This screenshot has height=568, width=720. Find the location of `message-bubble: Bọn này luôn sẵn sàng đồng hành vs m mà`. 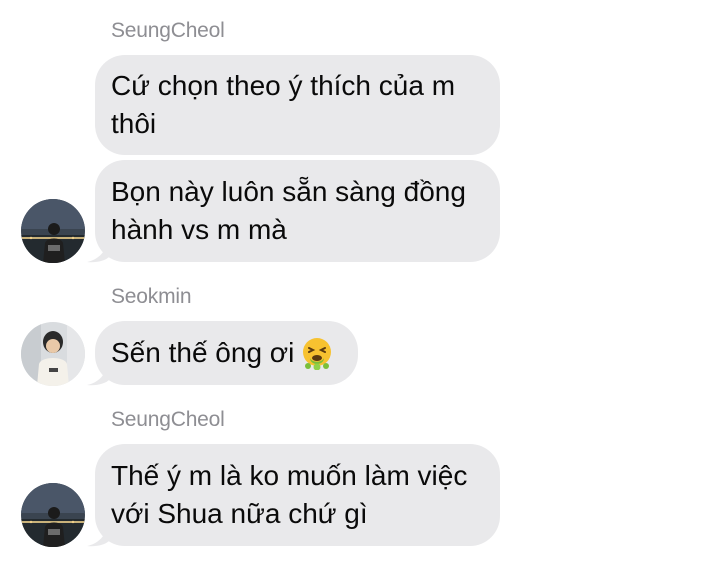

message-bubble: Bọn này luôn sẵn sàng đồng hành vs m mà is located at coordinates (297, 211).